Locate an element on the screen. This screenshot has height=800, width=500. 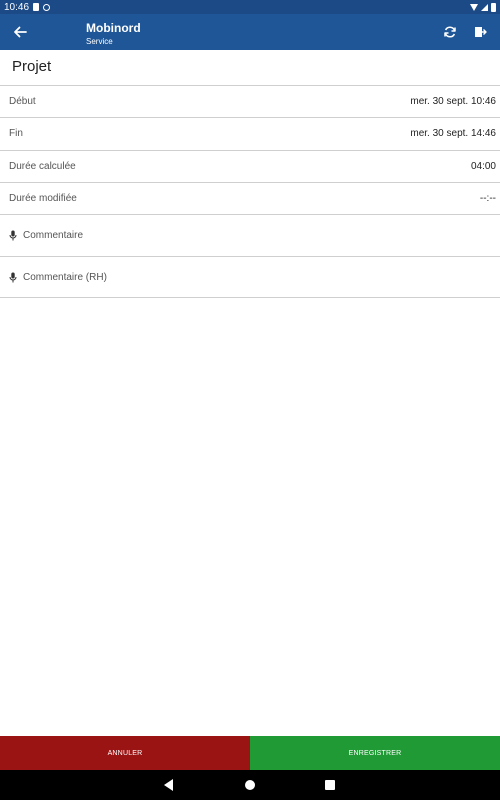
back-button is located at coordinates (20, 32).